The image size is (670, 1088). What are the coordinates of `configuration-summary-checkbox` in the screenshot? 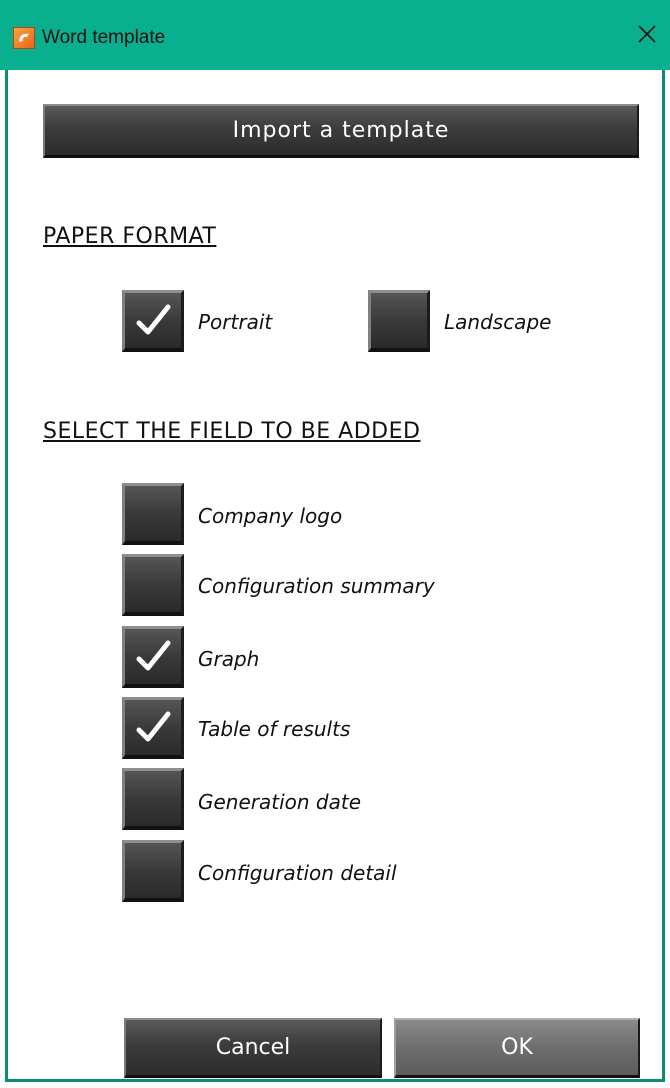 It's located at (153, 585).